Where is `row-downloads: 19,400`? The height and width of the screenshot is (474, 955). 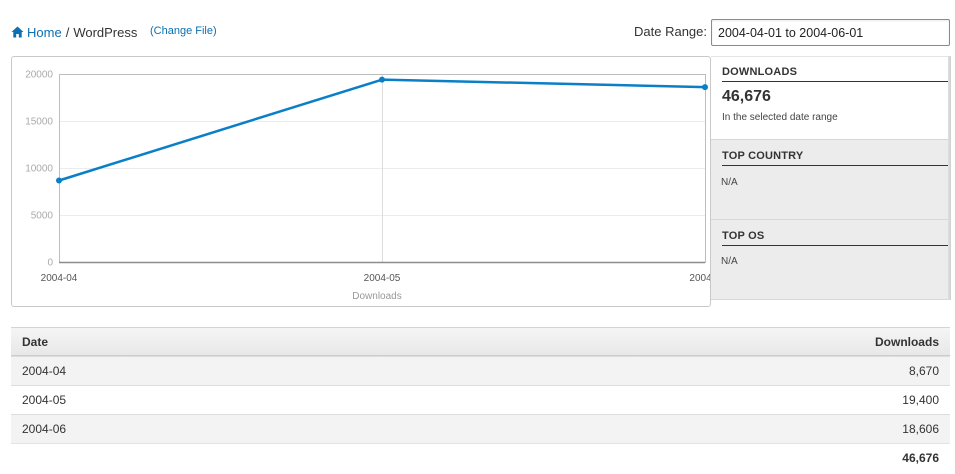
row-downloads: 19,400 is located at coordinates (920, 400).